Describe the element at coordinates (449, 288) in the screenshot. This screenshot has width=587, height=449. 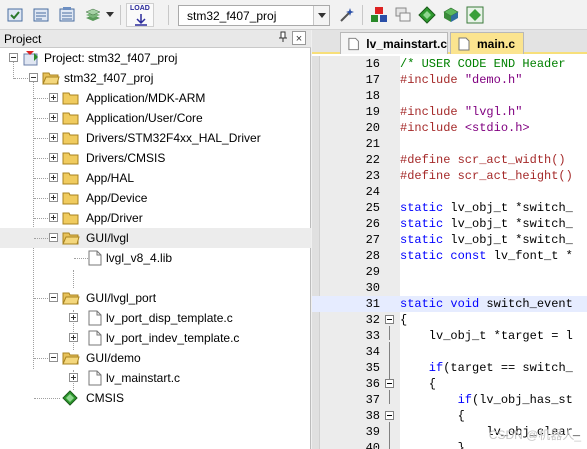
I see `code-line: 30` at that location.